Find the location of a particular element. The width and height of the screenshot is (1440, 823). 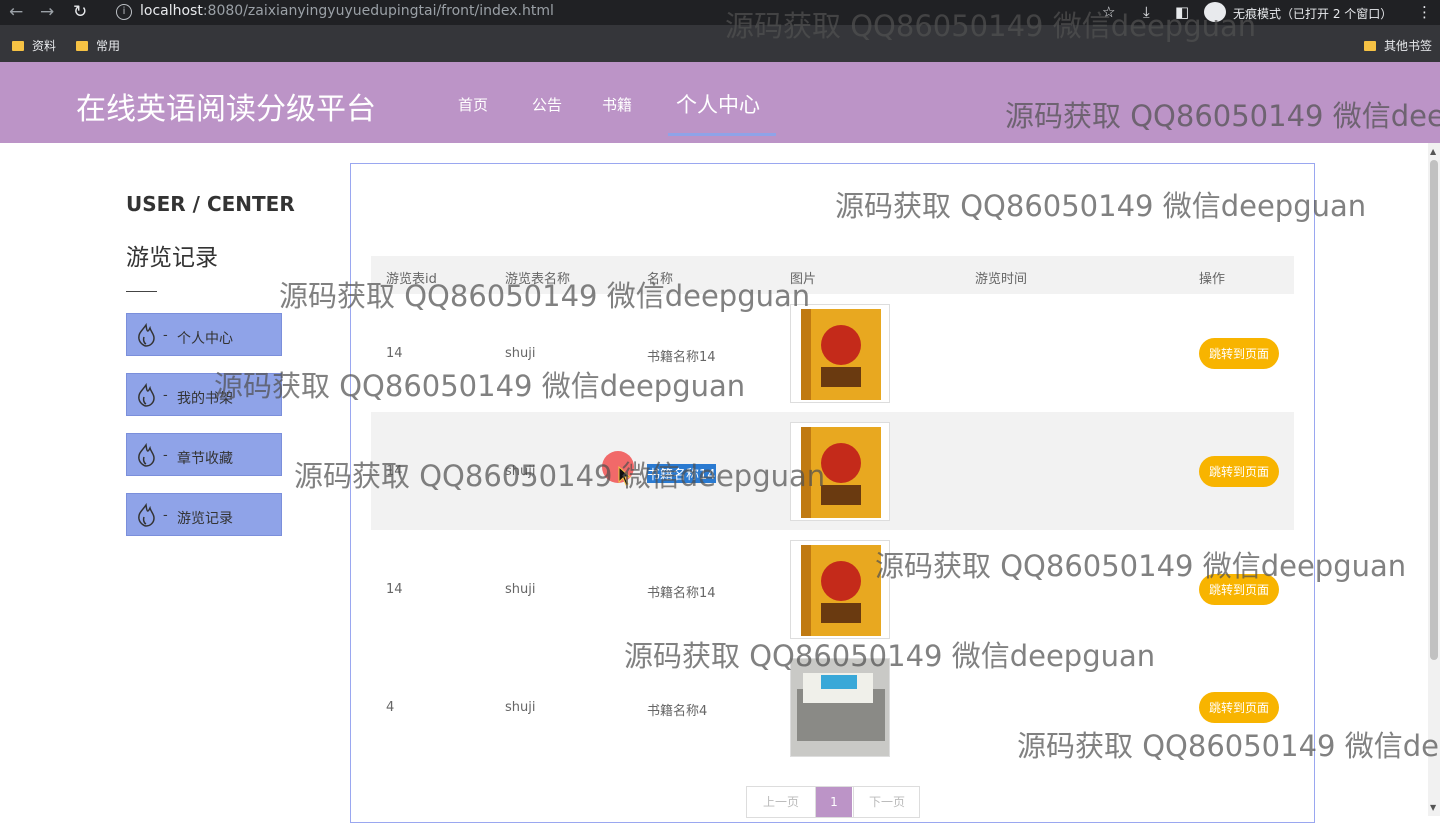

cell-name: 书籍名称4 is located at coordinates (677, 711).